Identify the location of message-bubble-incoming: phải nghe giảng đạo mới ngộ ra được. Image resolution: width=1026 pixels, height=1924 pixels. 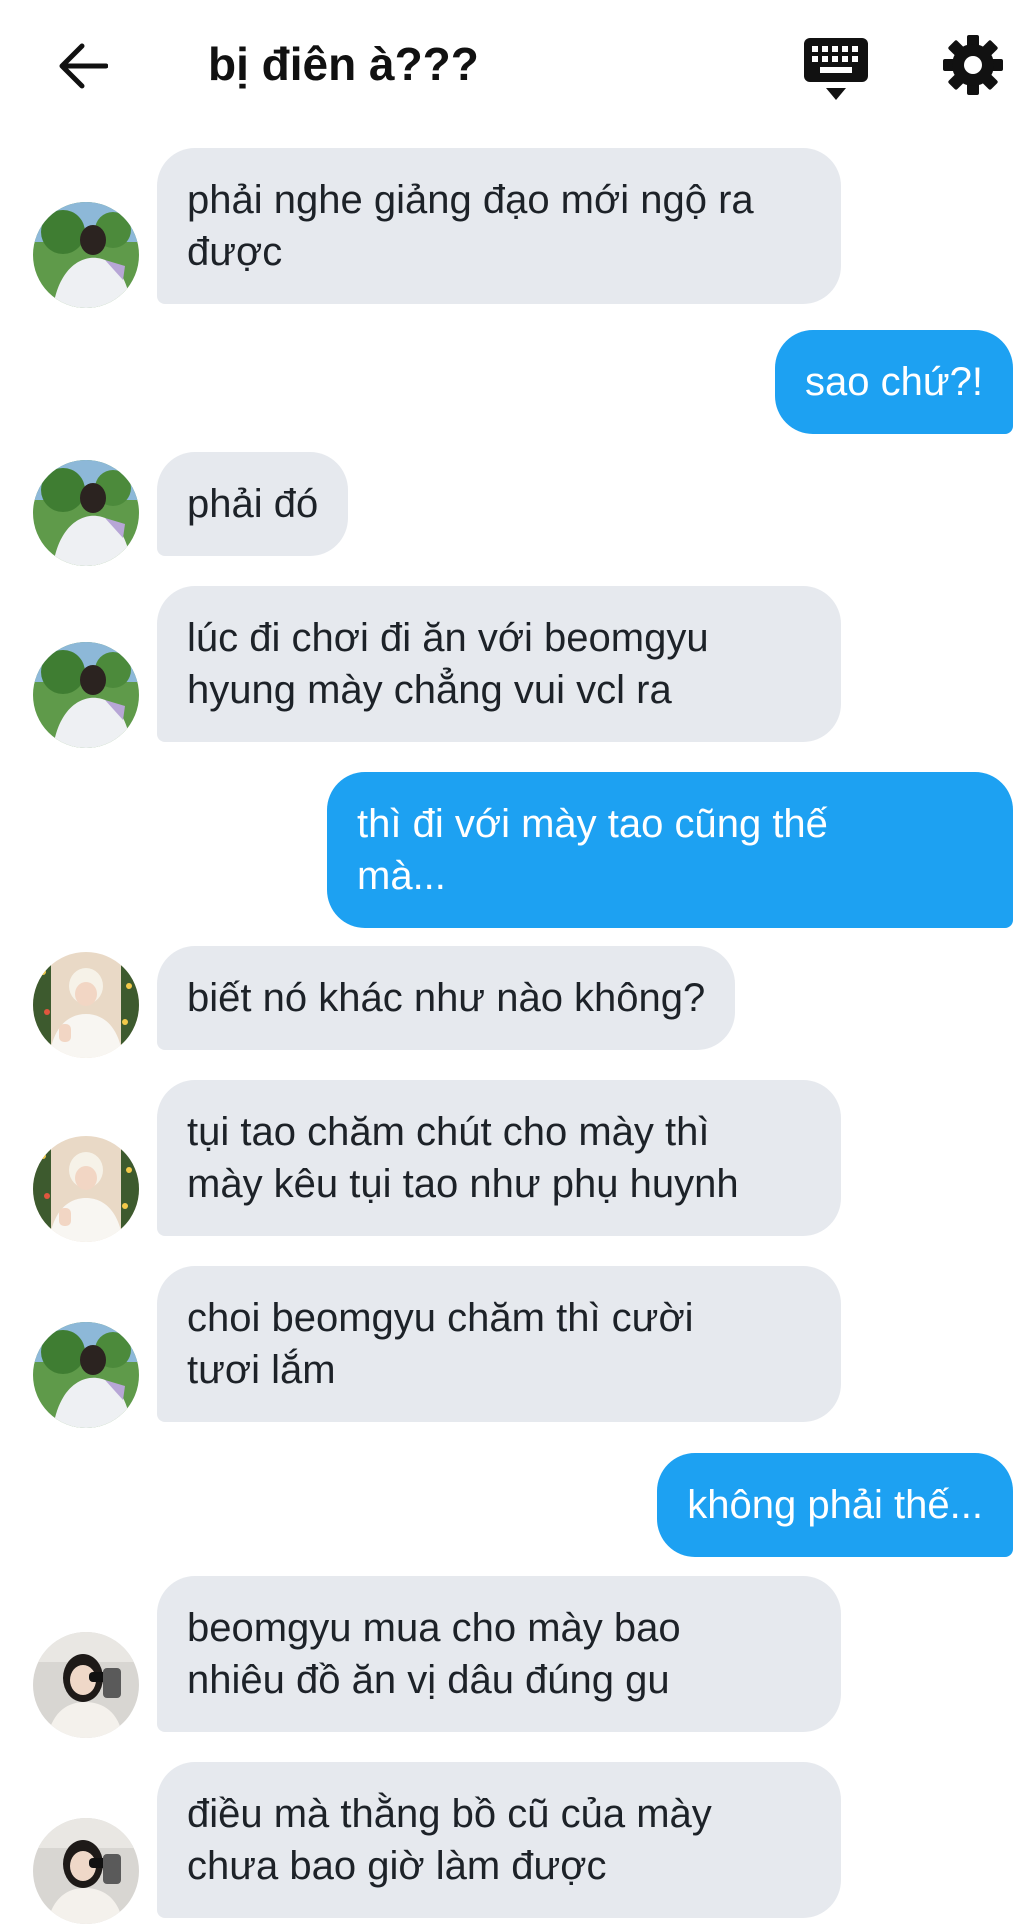
(499, 226).